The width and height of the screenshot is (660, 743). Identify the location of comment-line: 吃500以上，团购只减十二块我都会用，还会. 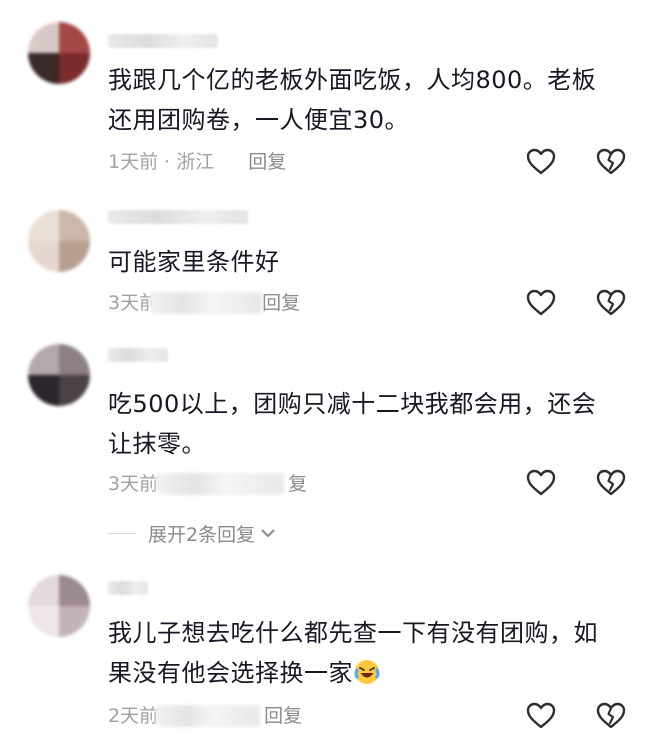
(352, 404).